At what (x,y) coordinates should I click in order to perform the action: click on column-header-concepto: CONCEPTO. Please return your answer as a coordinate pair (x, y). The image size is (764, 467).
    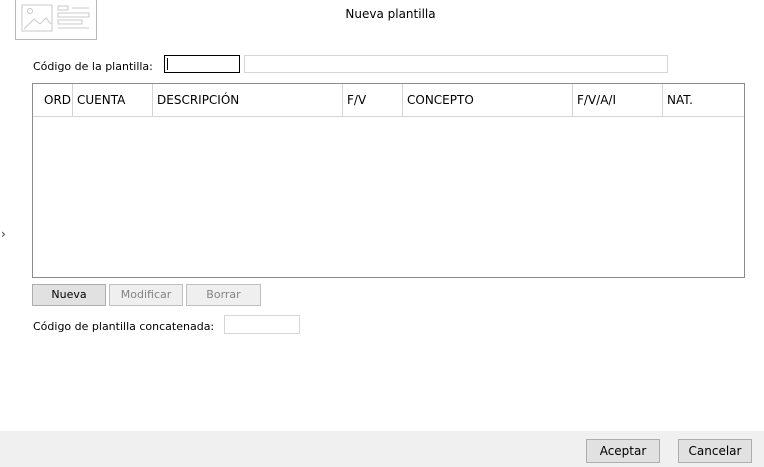
    Looking at the image, I should click on (488, 100).